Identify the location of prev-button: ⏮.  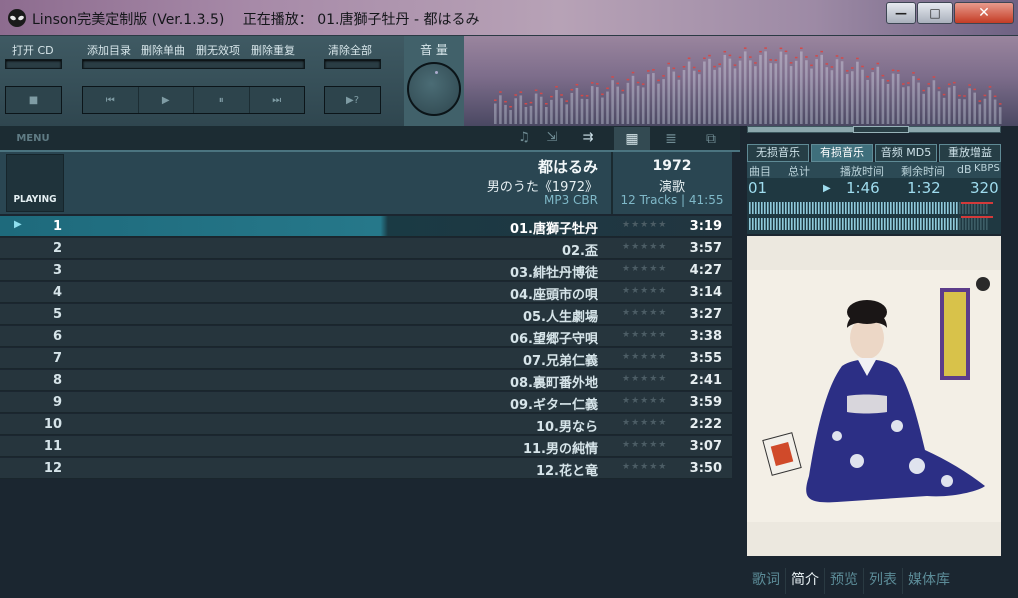
(111, 100).